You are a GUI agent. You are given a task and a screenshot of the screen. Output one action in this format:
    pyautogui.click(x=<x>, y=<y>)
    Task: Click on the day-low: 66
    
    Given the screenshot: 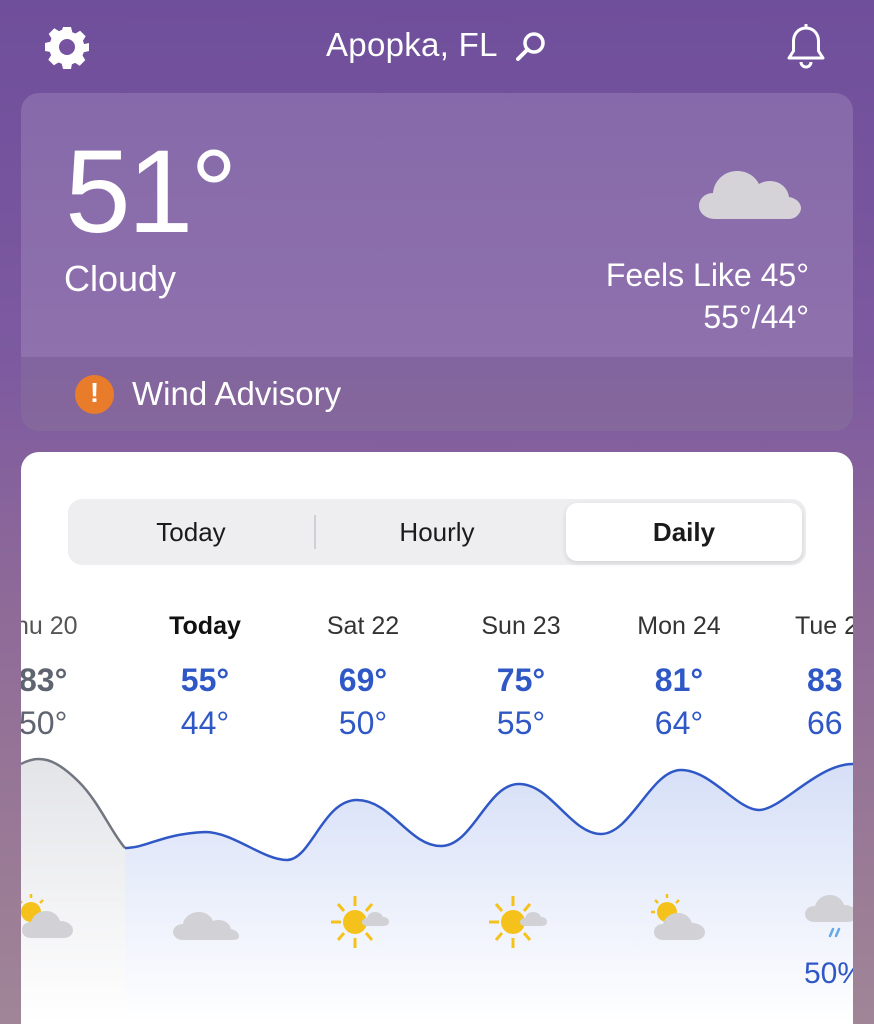 What is the action you would take?
    pyautogui.click(x=825, y=723)
    